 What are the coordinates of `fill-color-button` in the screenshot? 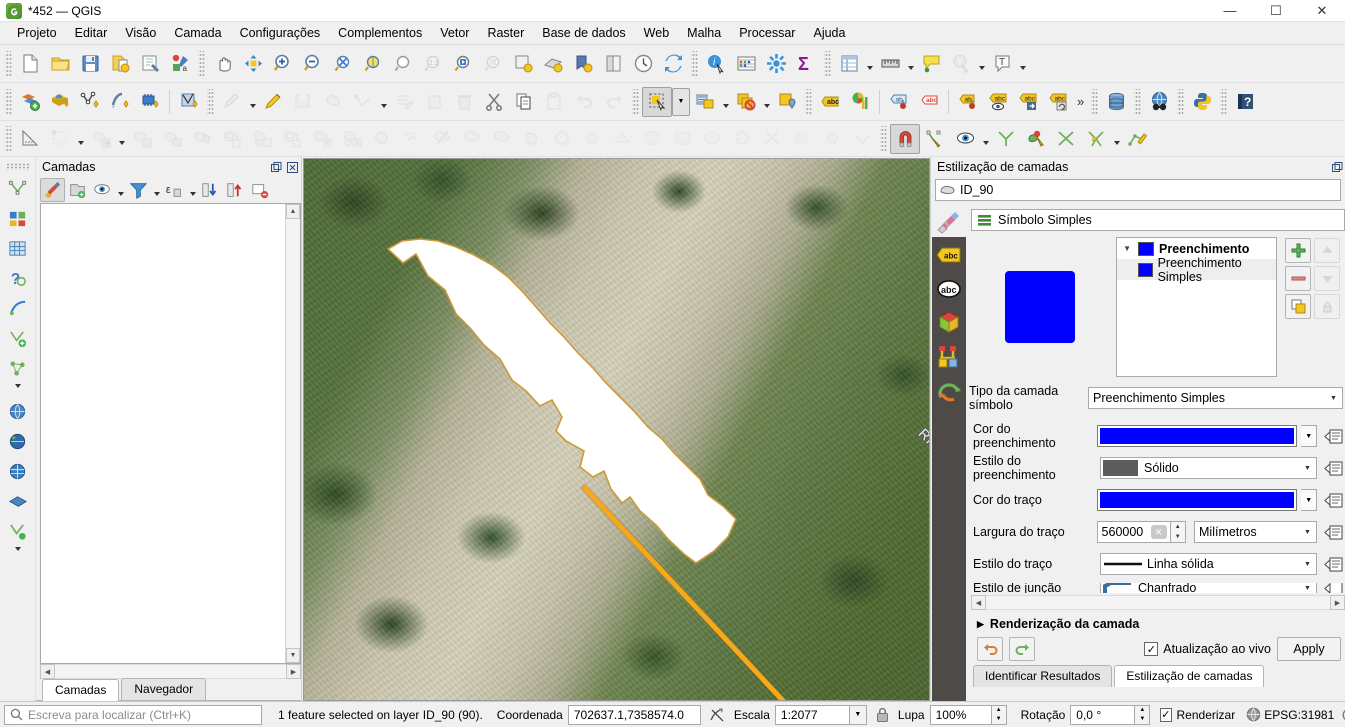 It's located at (1197, 436).